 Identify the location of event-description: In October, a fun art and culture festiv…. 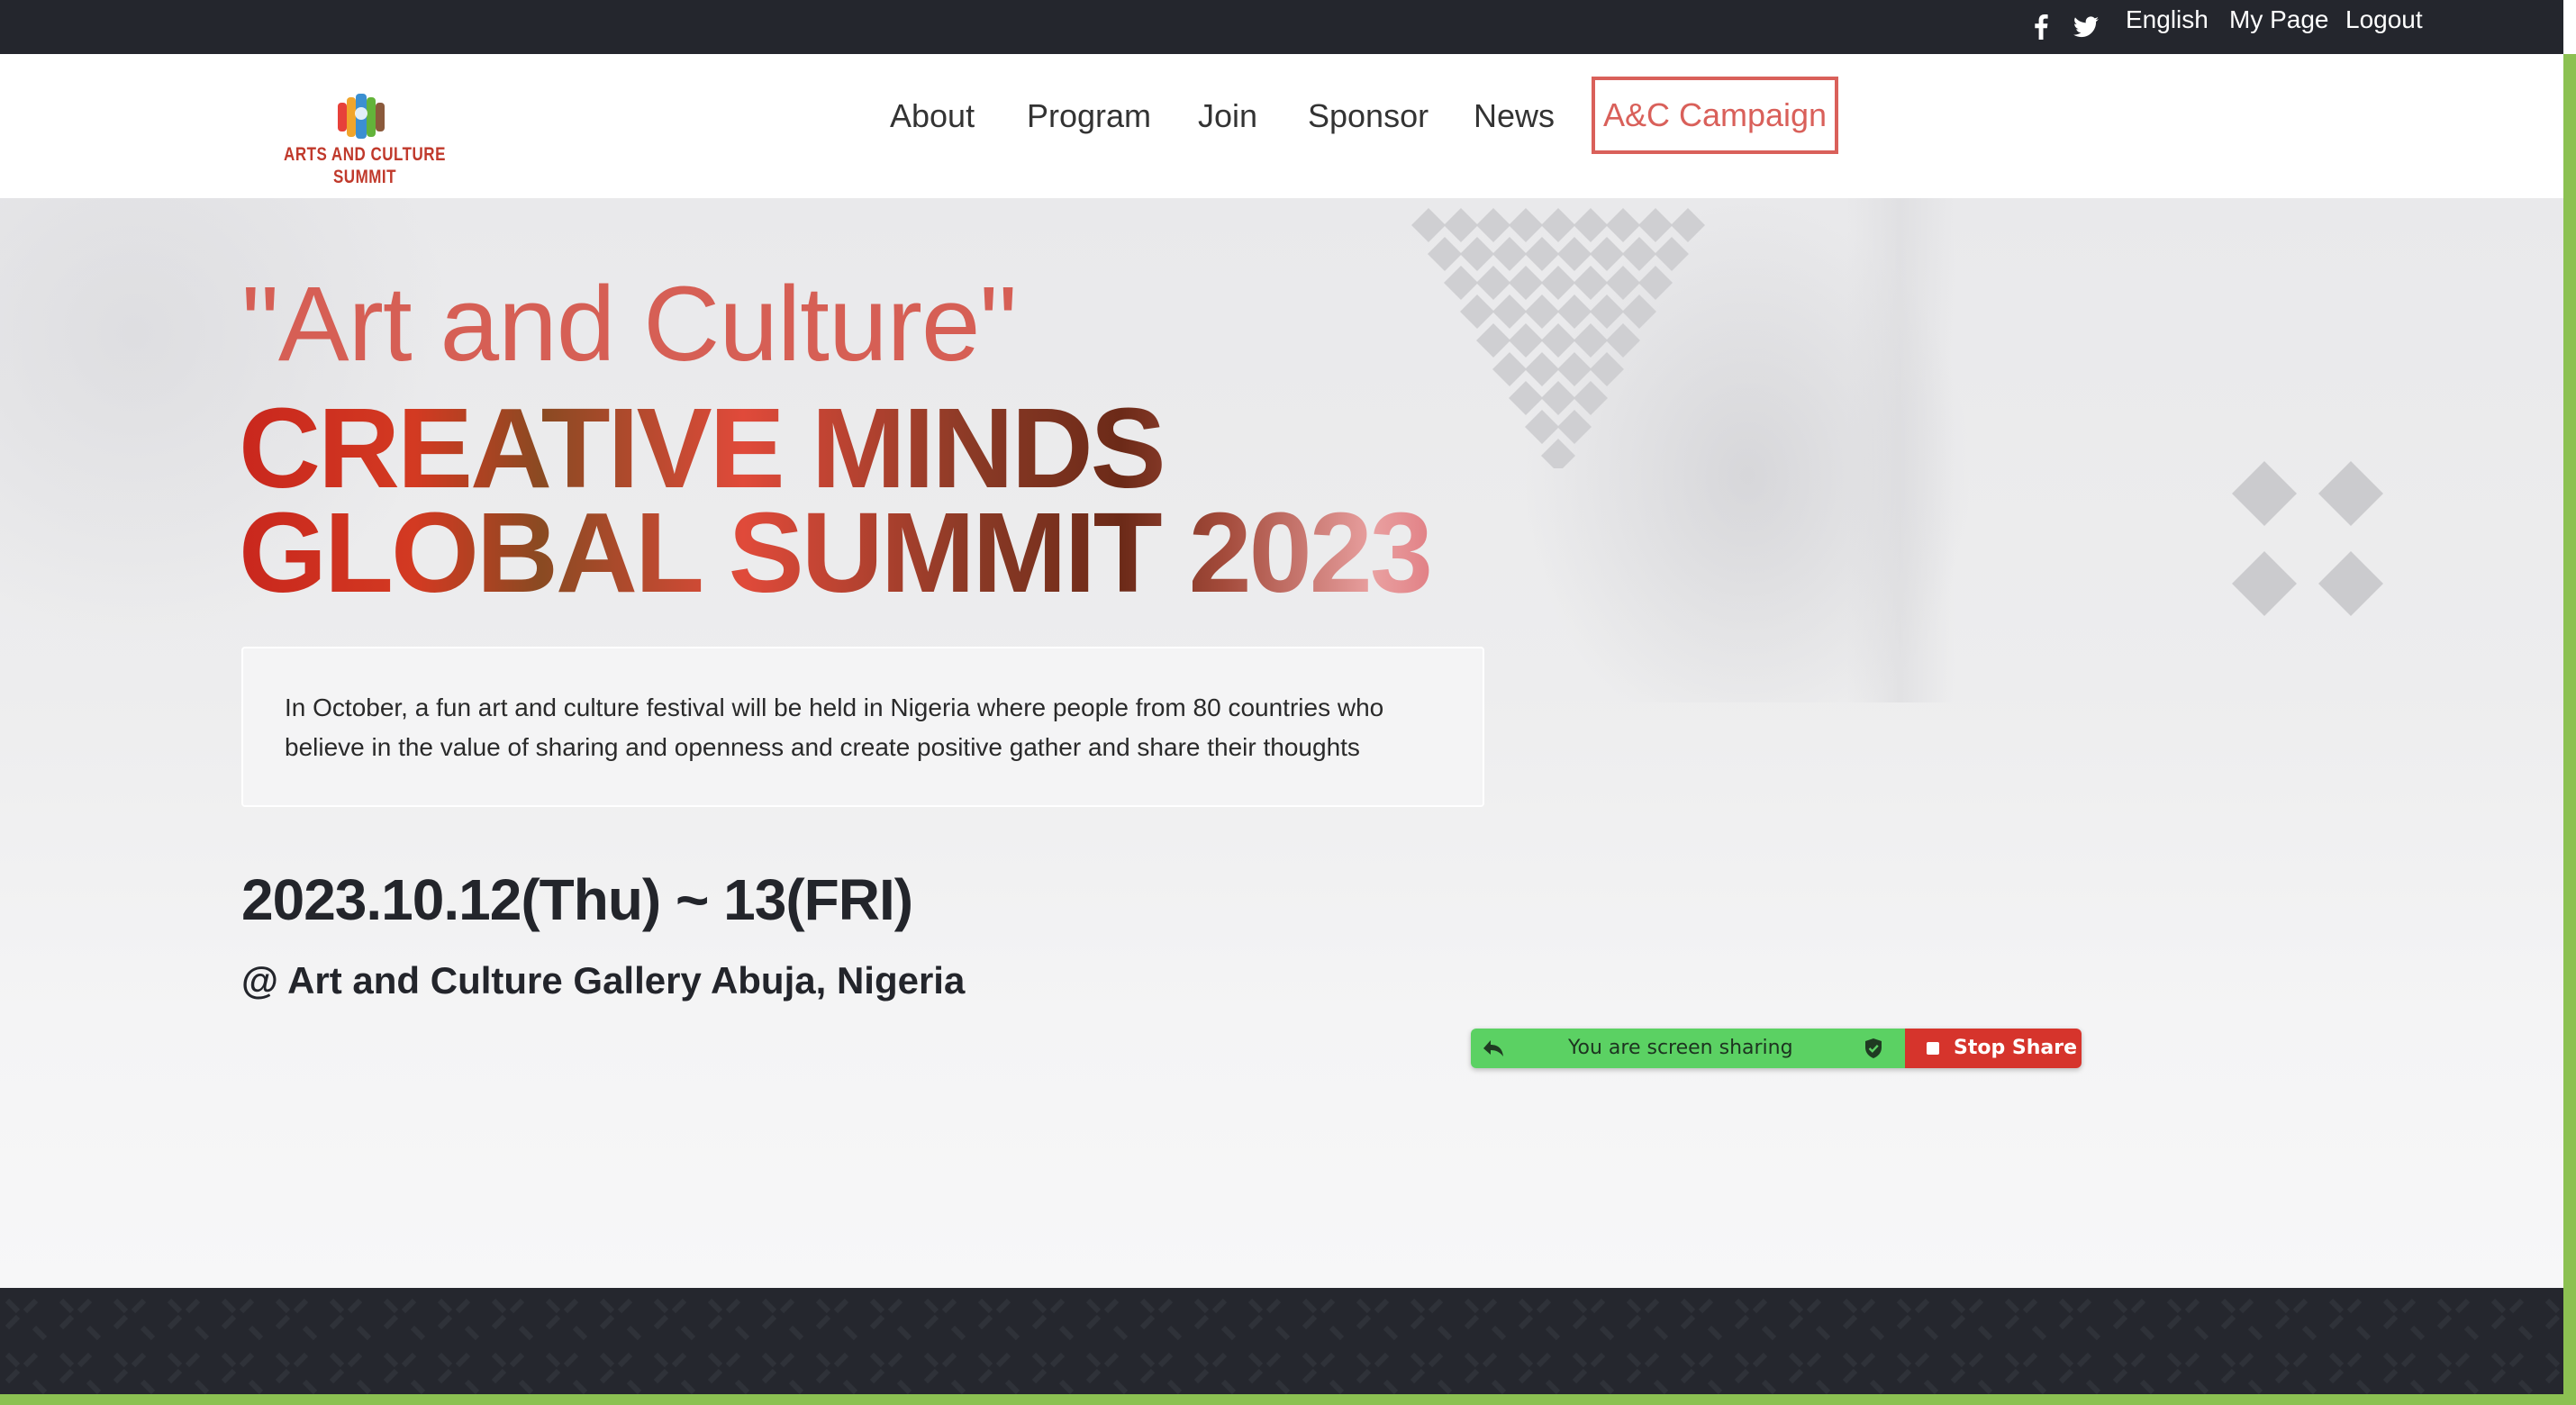
(863, 727).